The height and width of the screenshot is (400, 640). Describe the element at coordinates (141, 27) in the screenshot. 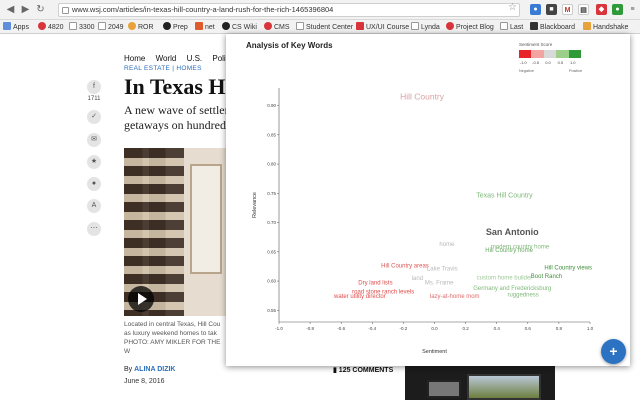

I see `bookmark-ror: ROR` at that location.